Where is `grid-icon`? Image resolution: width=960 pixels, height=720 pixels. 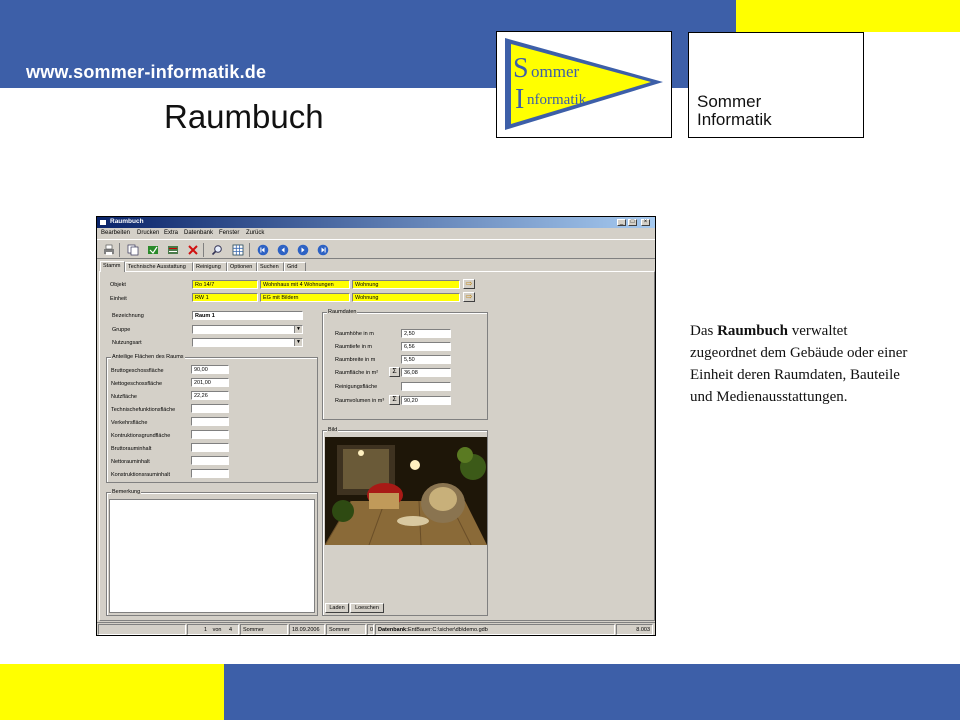
grid-icon is located at coordinates (238, 250).